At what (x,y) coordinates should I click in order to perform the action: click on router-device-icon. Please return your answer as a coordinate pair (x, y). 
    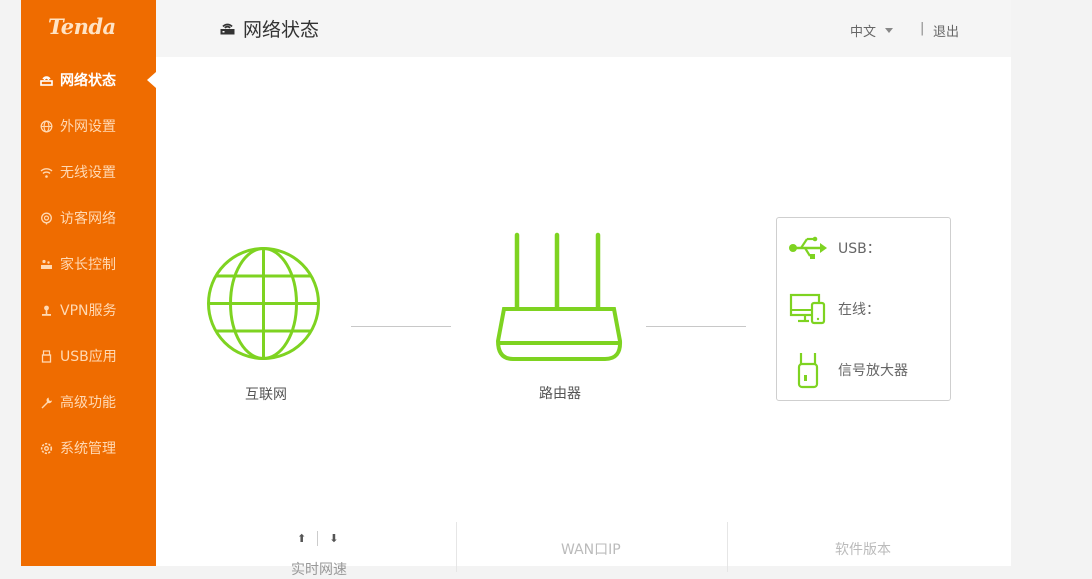
    Looking at the image, I should click on (559, 296).